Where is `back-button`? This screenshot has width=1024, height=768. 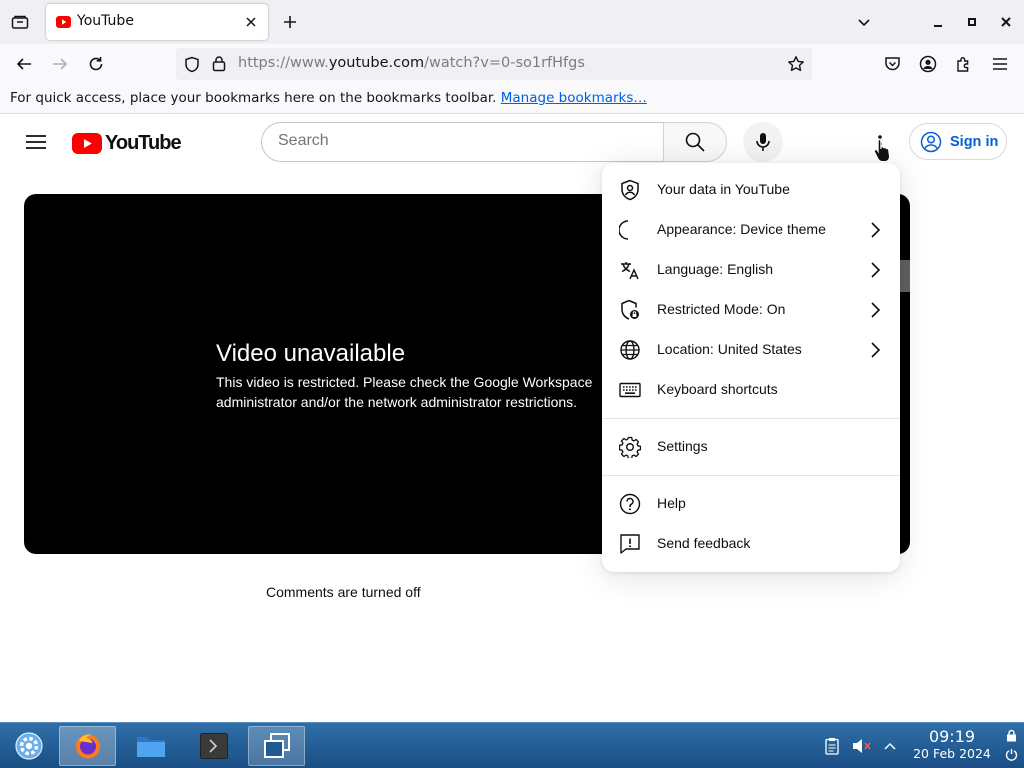 back-button is located at coordinates (24, 64).